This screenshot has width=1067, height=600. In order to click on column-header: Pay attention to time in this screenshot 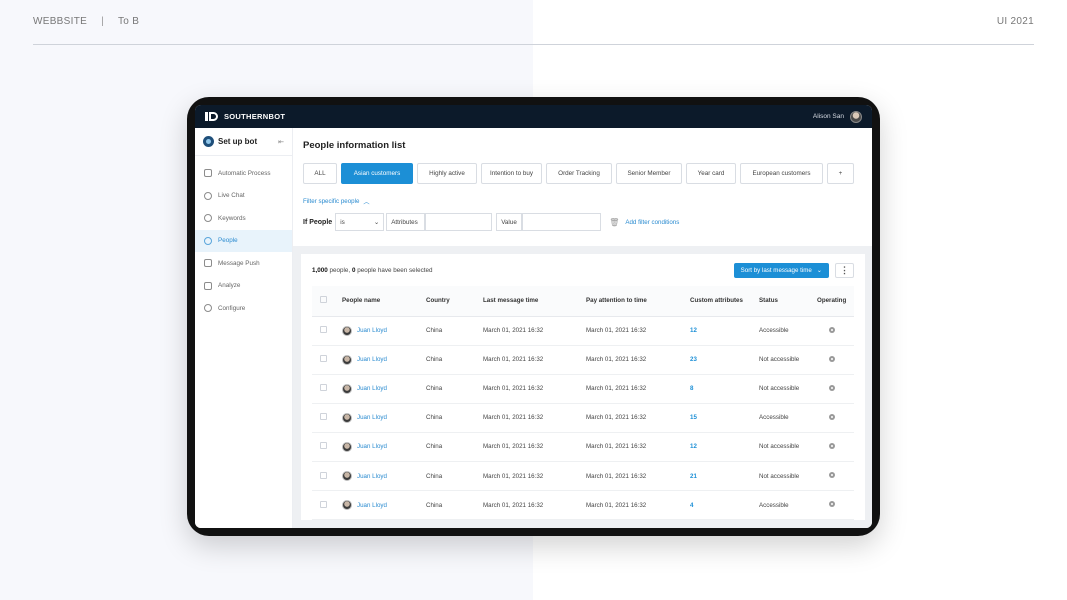, I will do `click(638, 301)`.